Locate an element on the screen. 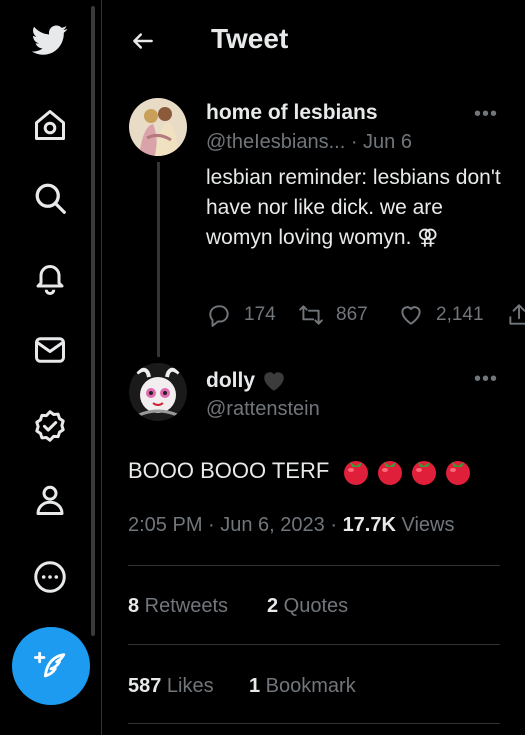 The height and width of the screenshot is (735, 525). author-name: home of lesbians is located at coordinates (292, 113).